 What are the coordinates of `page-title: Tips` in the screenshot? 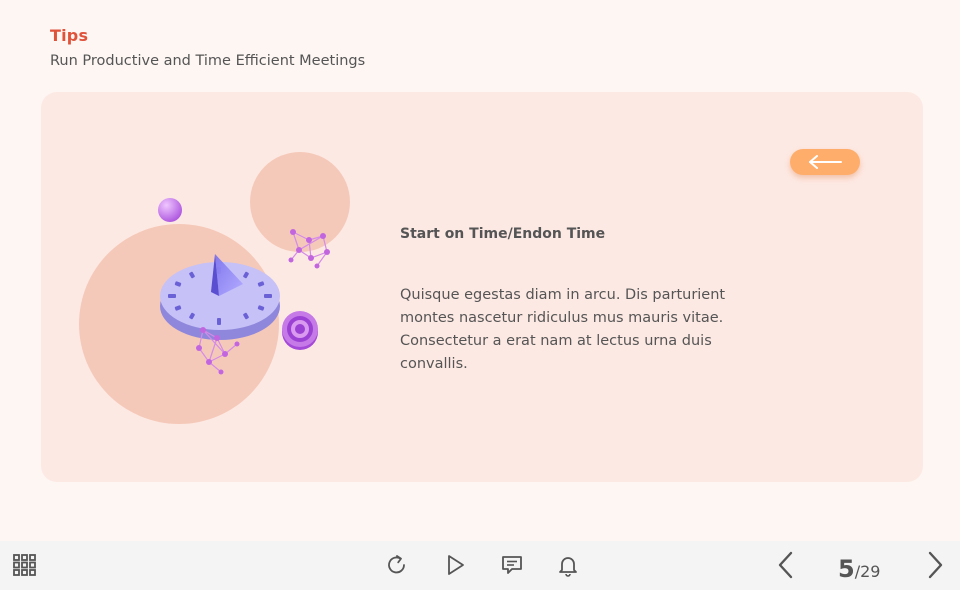 It's located at (69, 35).